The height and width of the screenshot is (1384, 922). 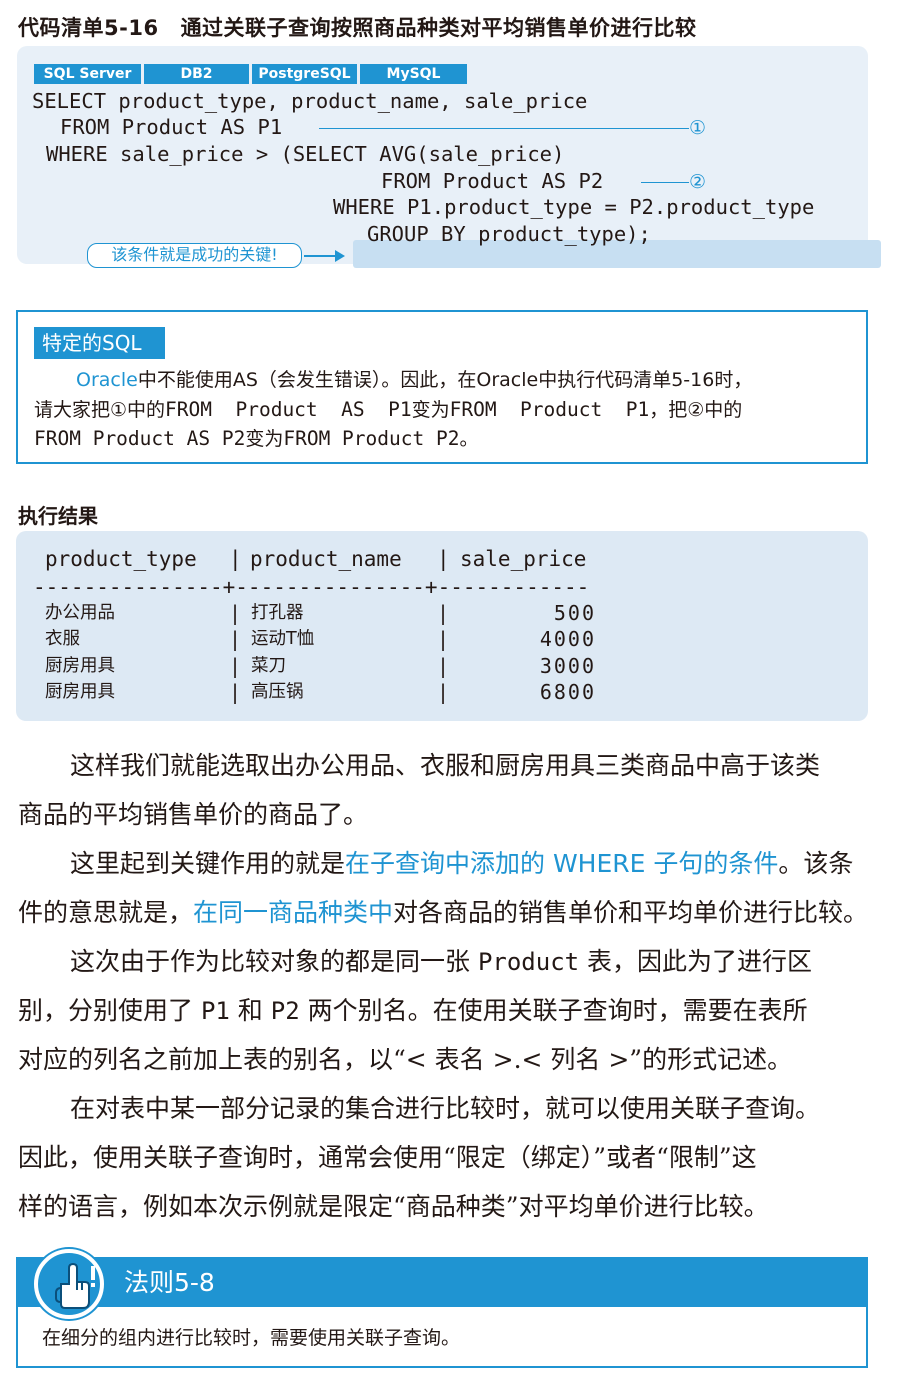 What do you see at coordinates (553, 1010) in the screenshot?
I see `paragraph-3-line-2-e: 两个别名。在使用关联子查询时，需要在表所` at bounding box center [553, 1010].